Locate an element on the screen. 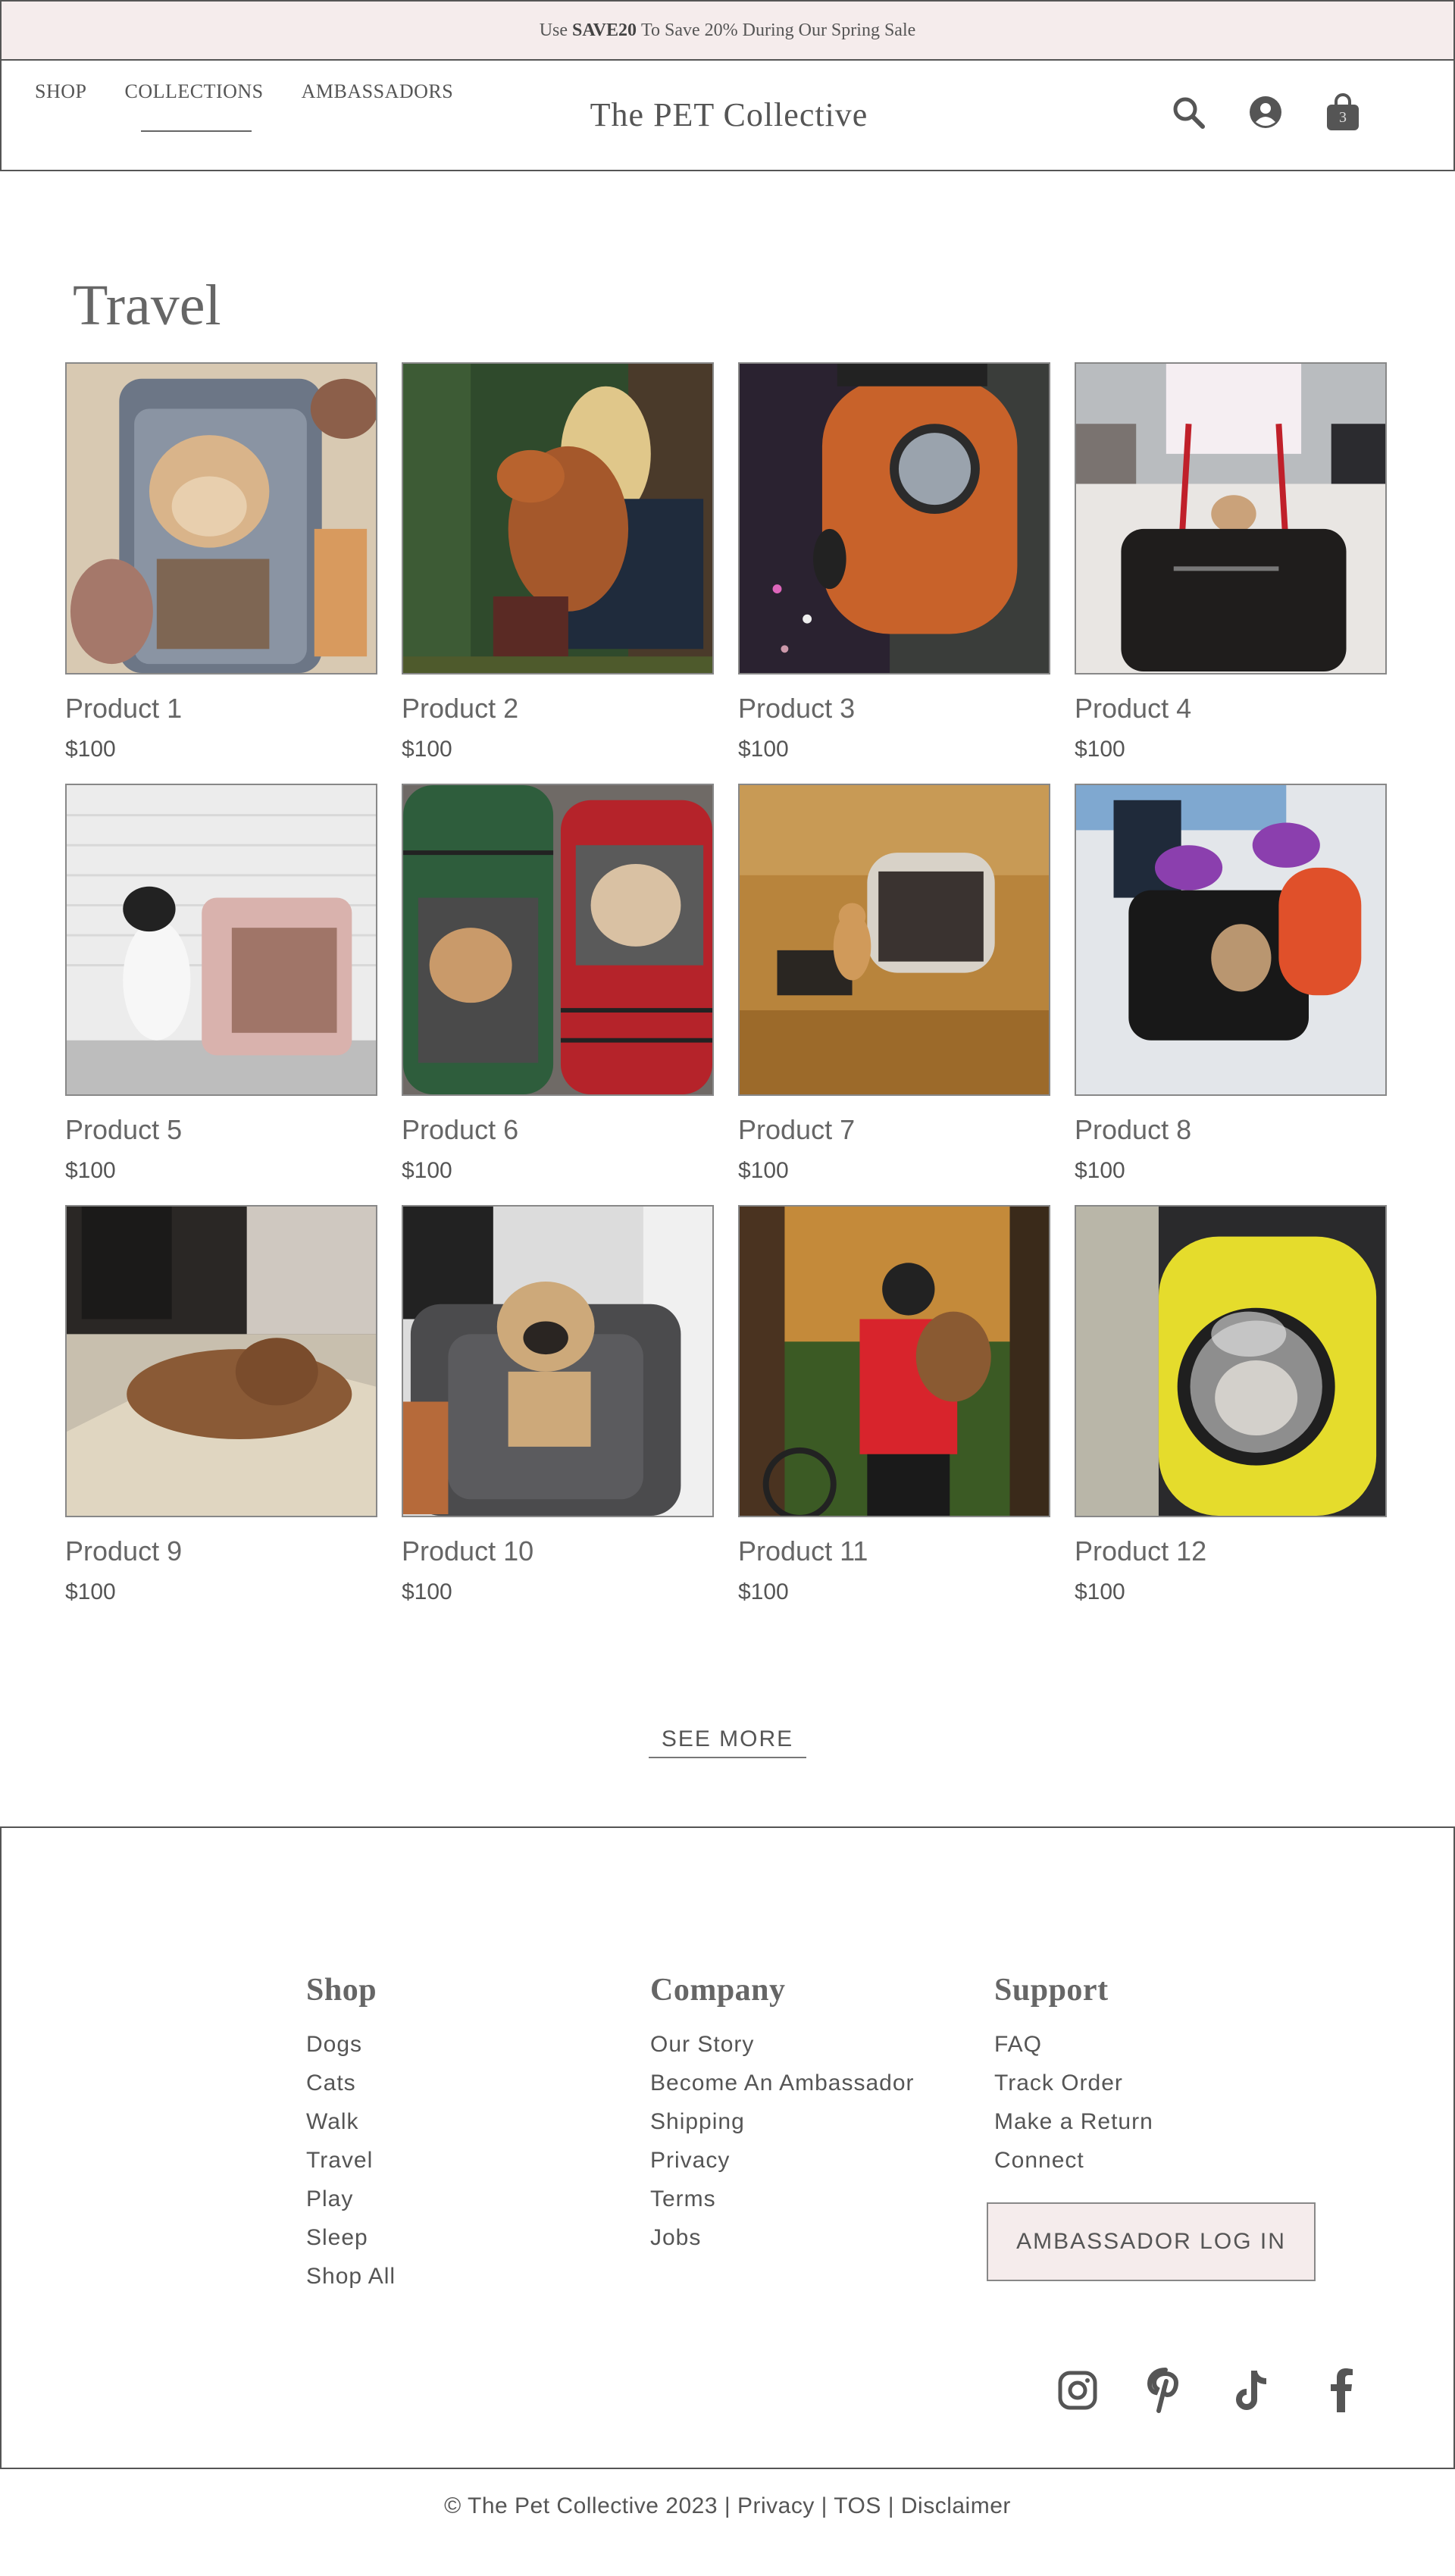 Image resolution: width=1455 pixels, height=2576 pixels. product-card: Product 4 $100 is located at coordinates (1231, 562).